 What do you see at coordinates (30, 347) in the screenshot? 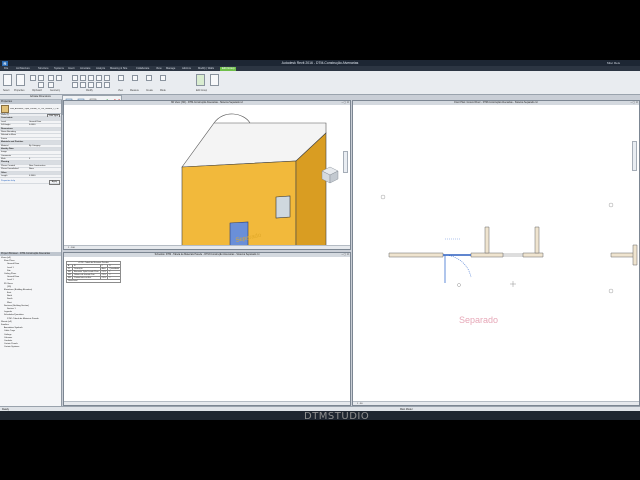
I see `browser-item: Curtain Systems` at bounding box center [30, 347].